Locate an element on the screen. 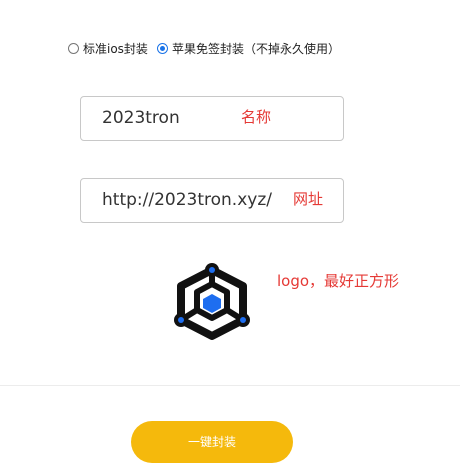 This screenshot has height=473, width=460. hexagon-cube-logo-icon is located at coordinates (212, 301).